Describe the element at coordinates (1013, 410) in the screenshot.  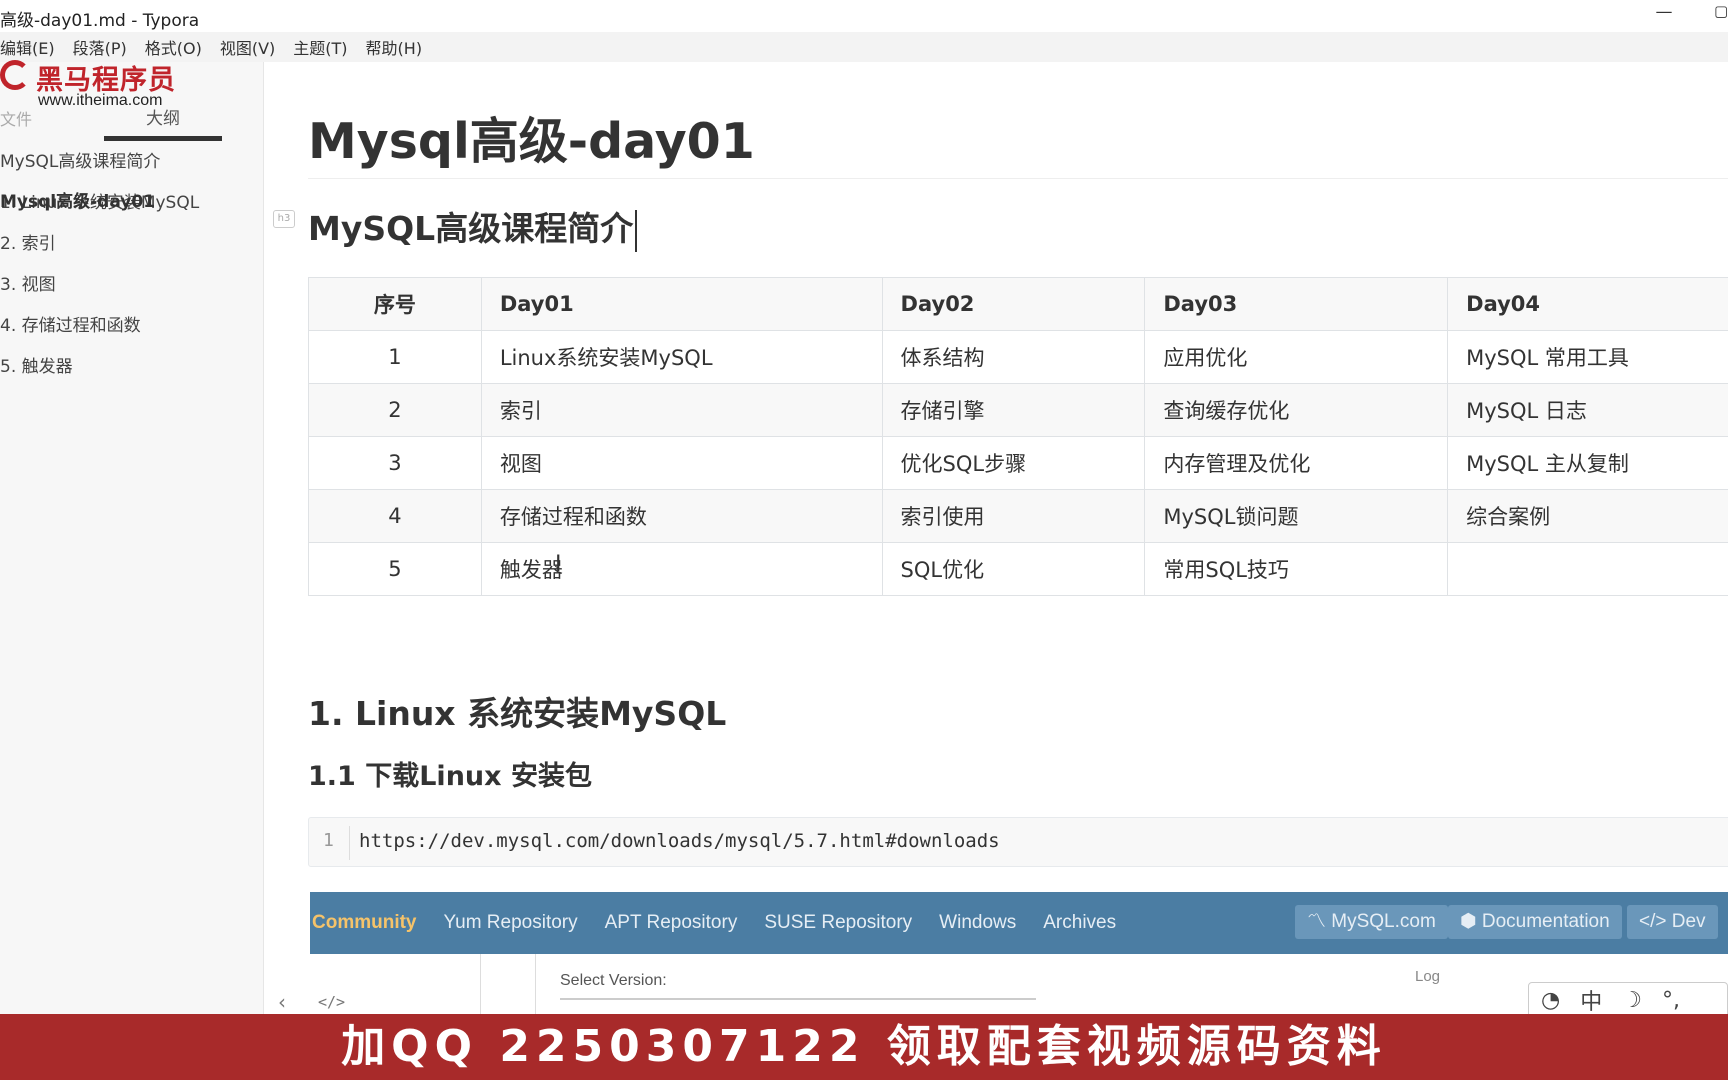
I see `table-cell: 存储引擎` at that location.